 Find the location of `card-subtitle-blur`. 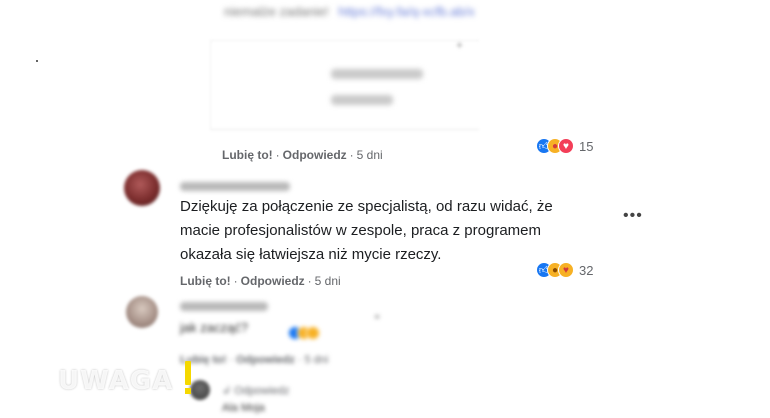

card-subtitle-blur is located at coordinates (362, 100).